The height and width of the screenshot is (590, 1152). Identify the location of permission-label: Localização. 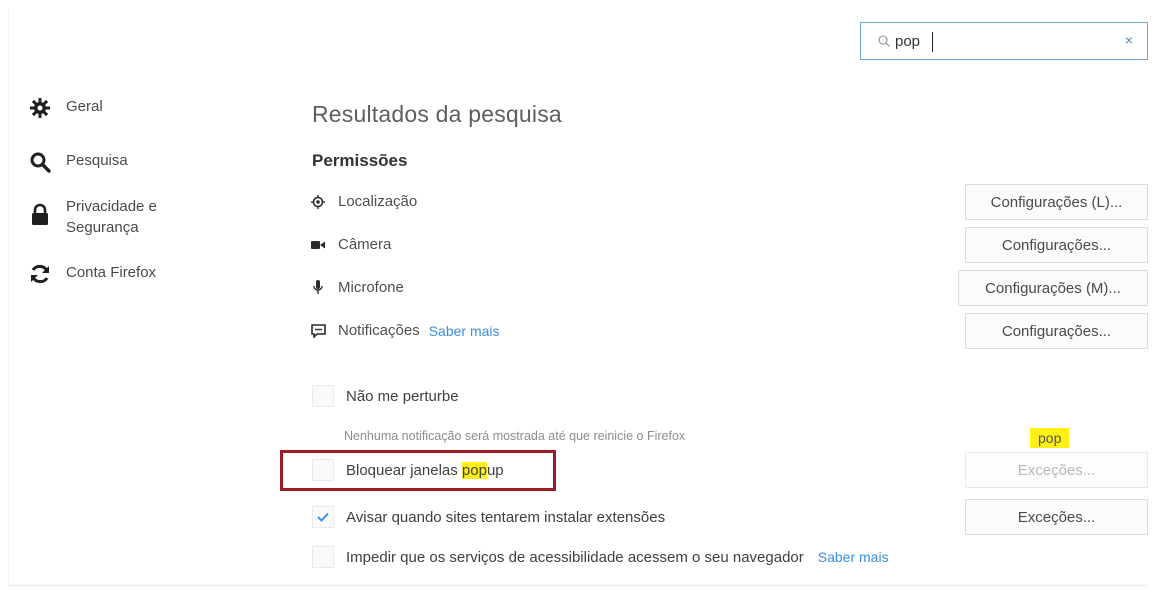
(378, 201).